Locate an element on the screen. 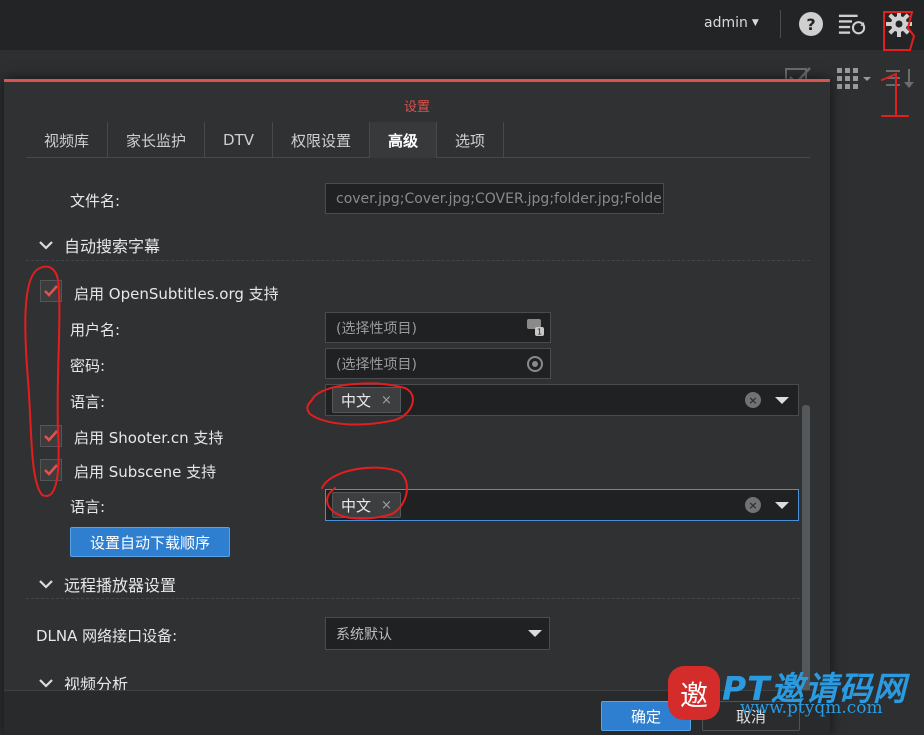  shooter-label: 启用 Shooter.cn 支持 is located at coordinates (149, 438).